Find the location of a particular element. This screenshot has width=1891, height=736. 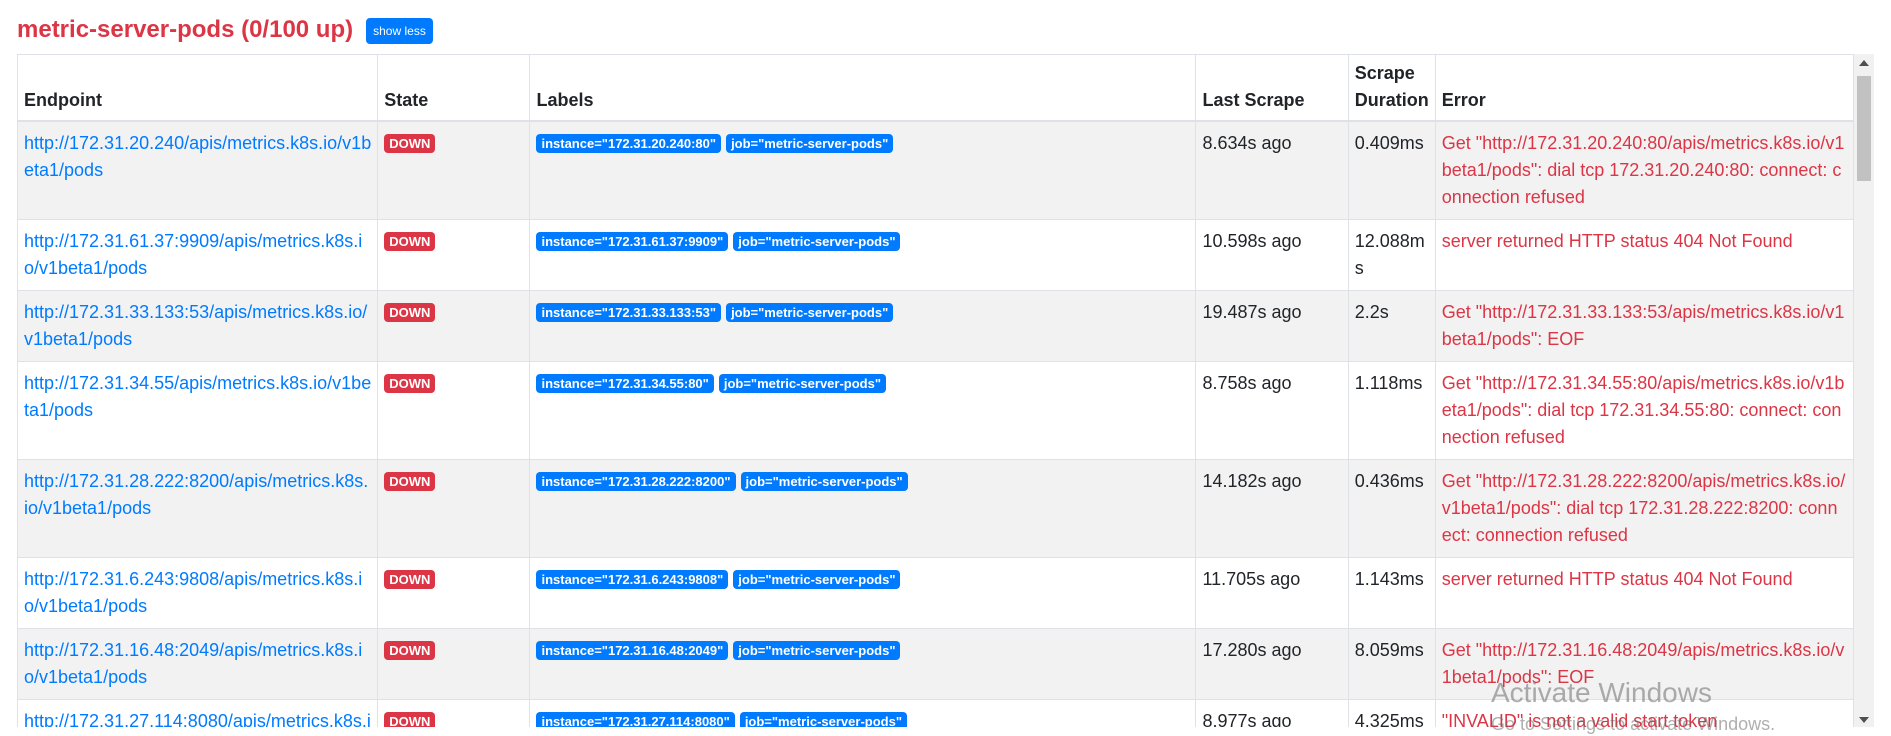

label-badge-instance: instance="172.31.6.243:9808" is located at coordinates (632, 579).